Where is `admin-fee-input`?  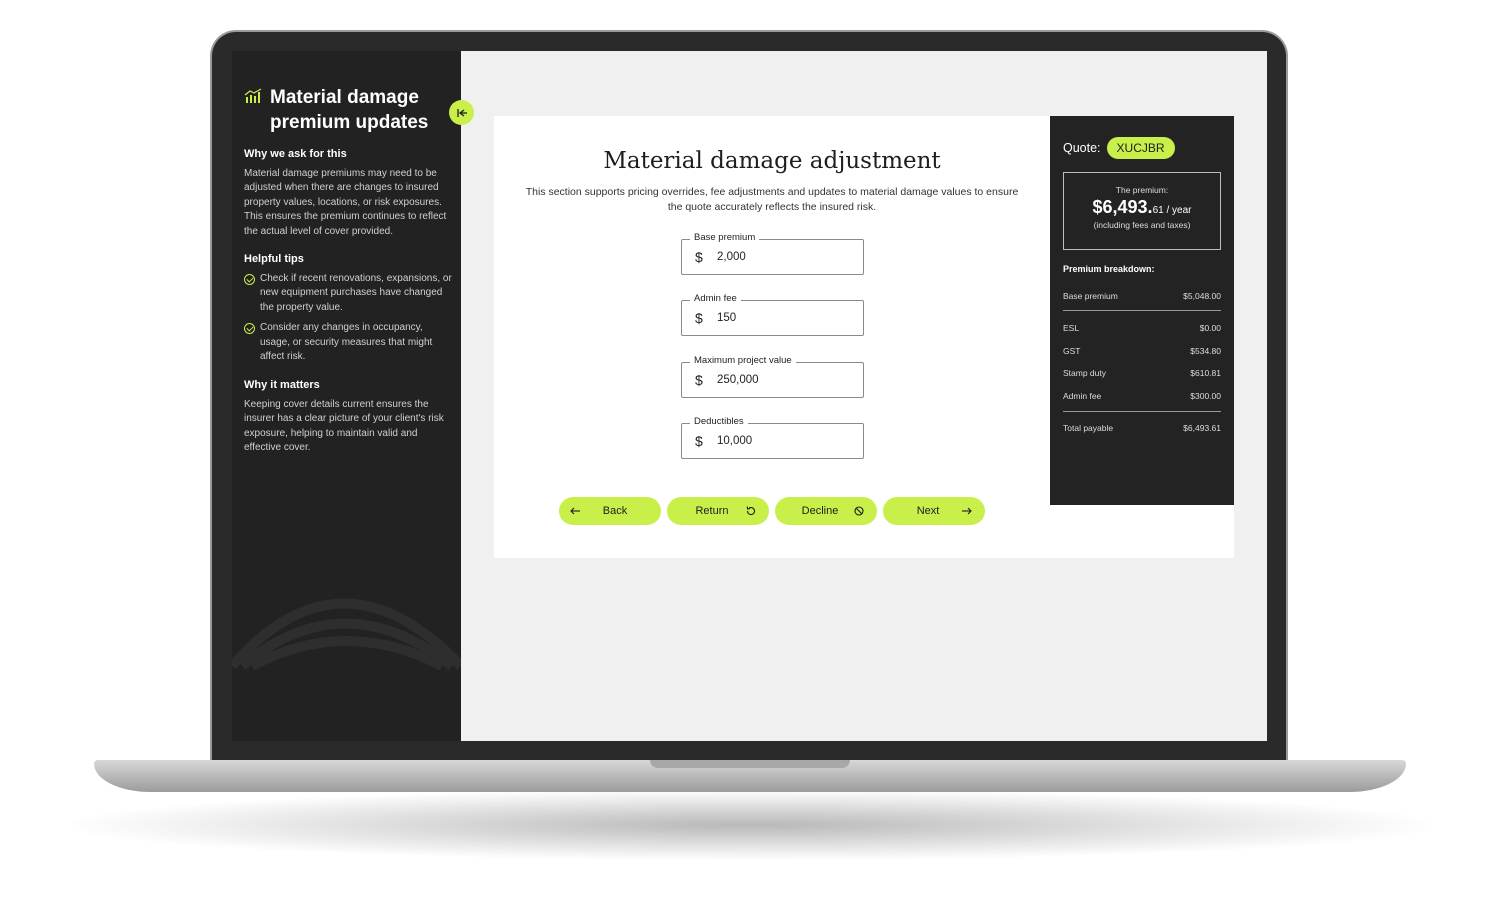 admin-fee-input is located at coordinates (782, 318).